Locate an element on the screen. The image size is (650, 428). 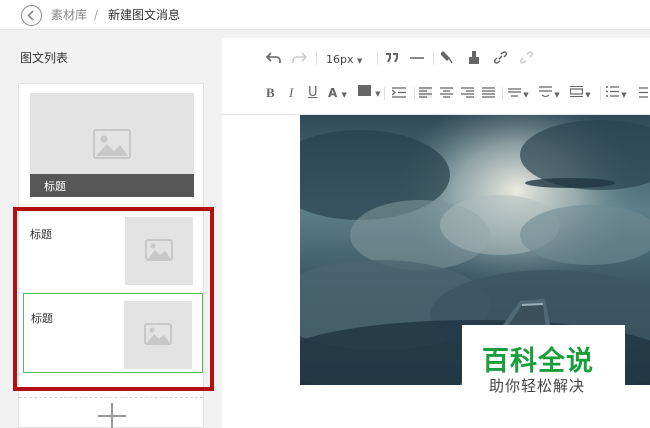
add-article-row is located at coordinates (111, 412).